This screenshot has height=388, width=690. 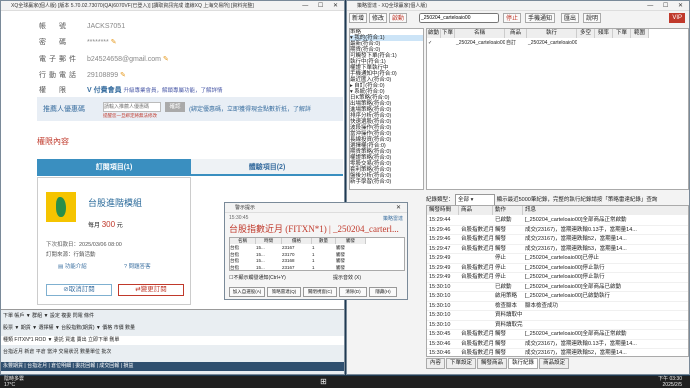 What do you see at coordinates (61, 267) in the screenshot?
I see `book-icon: ▤` at bounding box center [61, 267].